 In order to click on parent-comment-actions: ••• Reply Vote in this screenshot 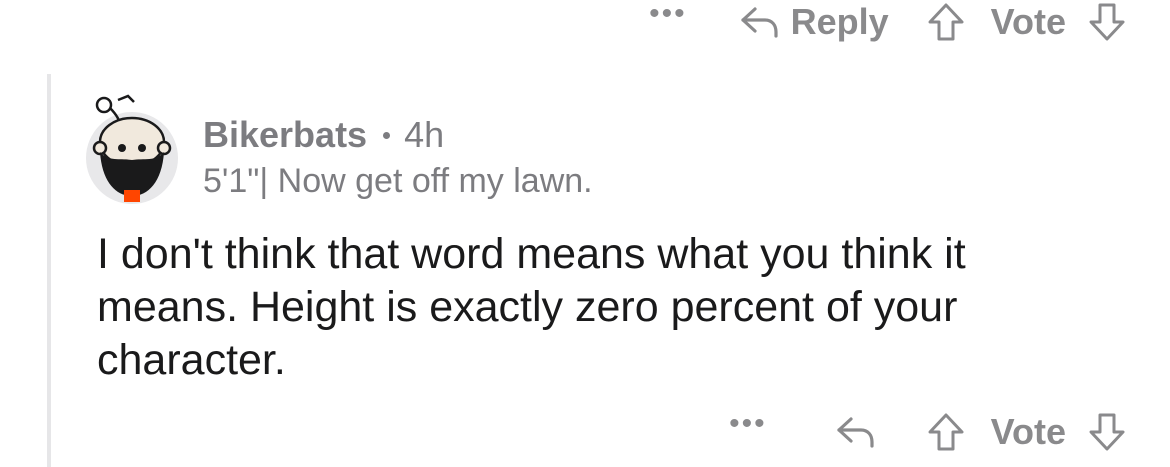, I will do `click(887, 22)`.